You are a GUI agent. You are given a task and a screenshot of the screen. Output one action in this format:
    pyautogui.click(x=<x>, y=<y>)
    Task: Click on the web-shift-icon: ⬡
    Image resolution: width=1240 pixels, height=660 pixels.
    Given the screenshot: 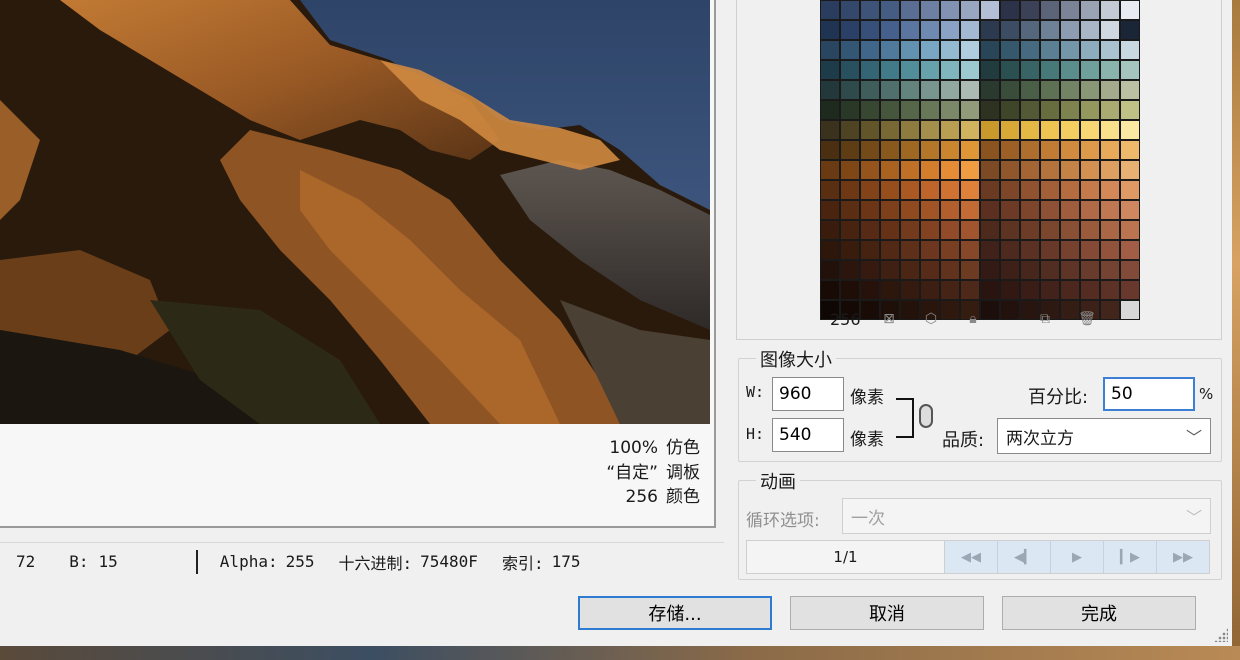 What is the action you would take?
    pyautogui.click(x=931, y=319)
    